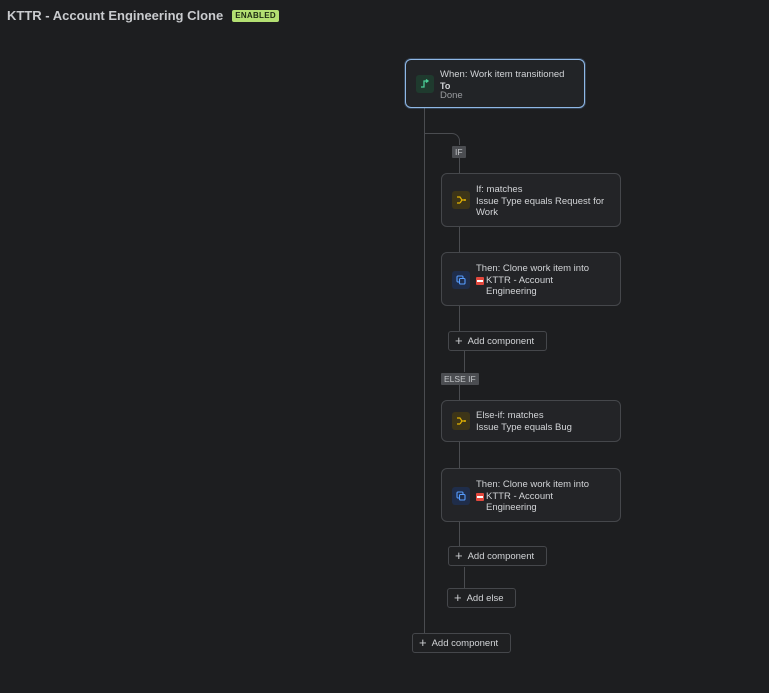 The image size is (769, 693). I want to click on if-connector, so click(459, 165).